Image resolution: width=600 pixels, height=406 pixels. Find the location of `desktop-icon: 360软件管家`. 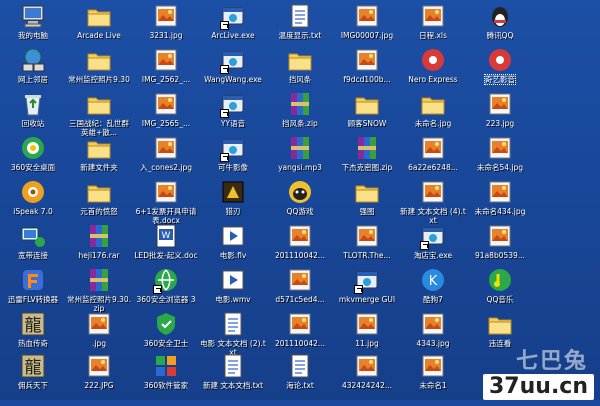

desktop-icon: 360软件管家 is located at coordinates (166, 379).